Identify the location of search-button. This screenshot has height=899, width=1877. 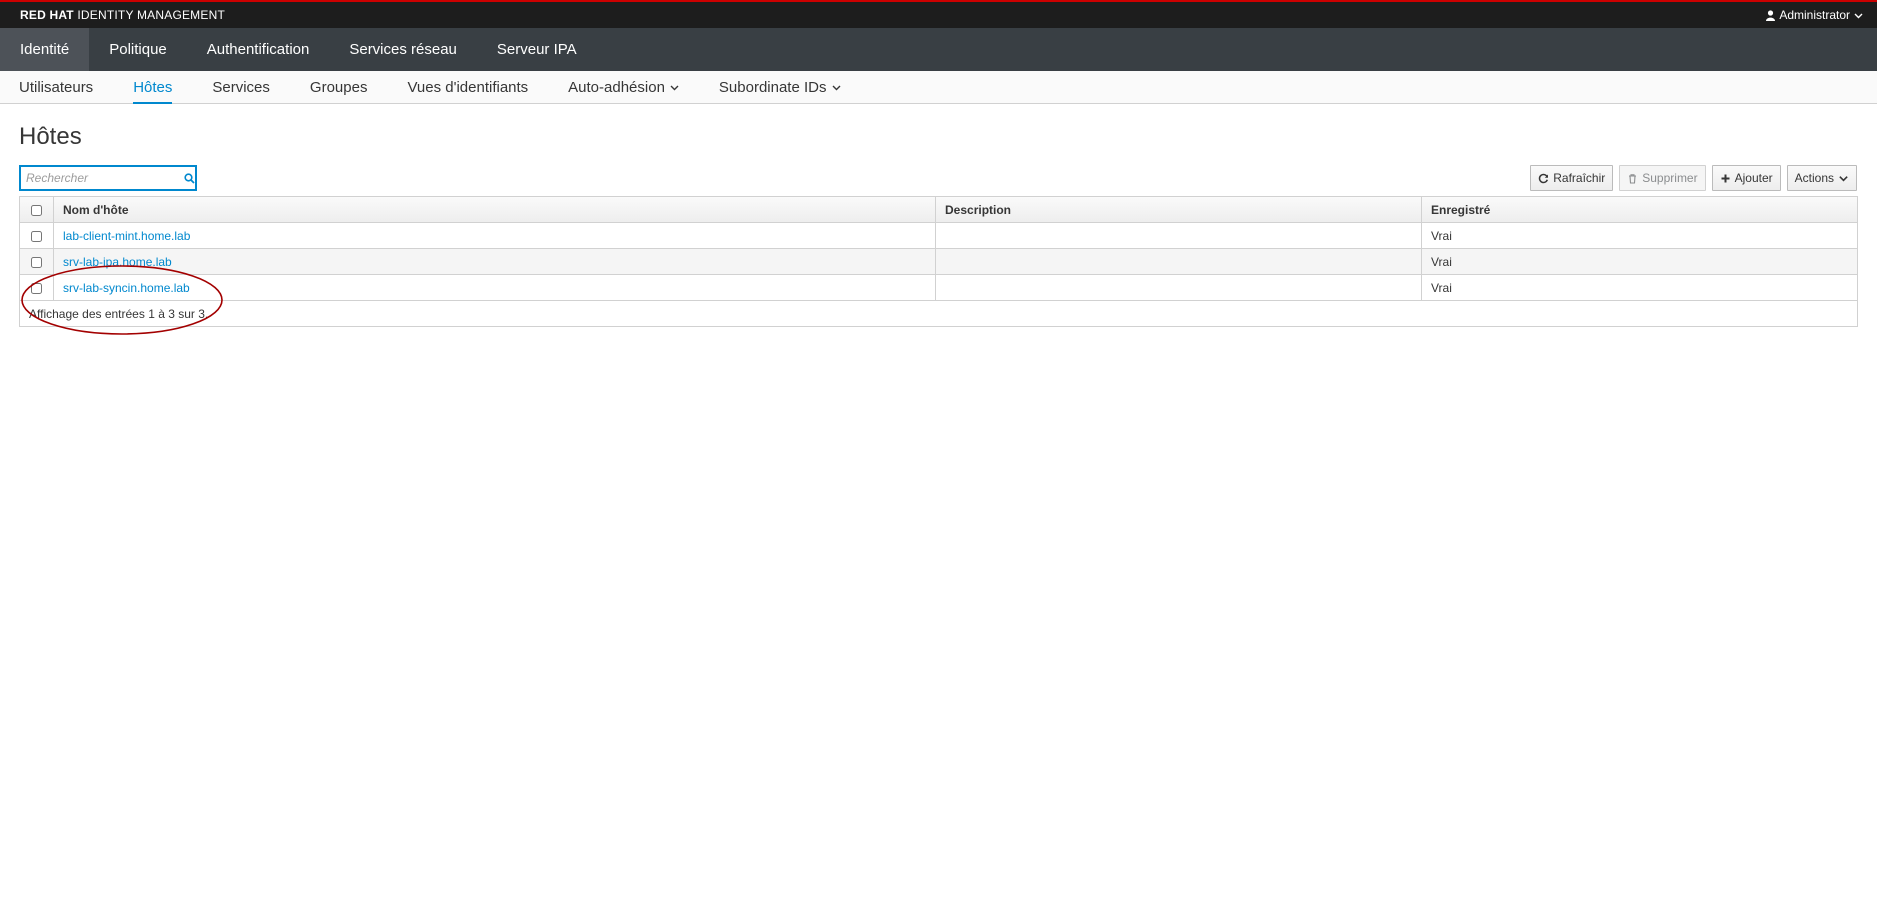
(189, 178).